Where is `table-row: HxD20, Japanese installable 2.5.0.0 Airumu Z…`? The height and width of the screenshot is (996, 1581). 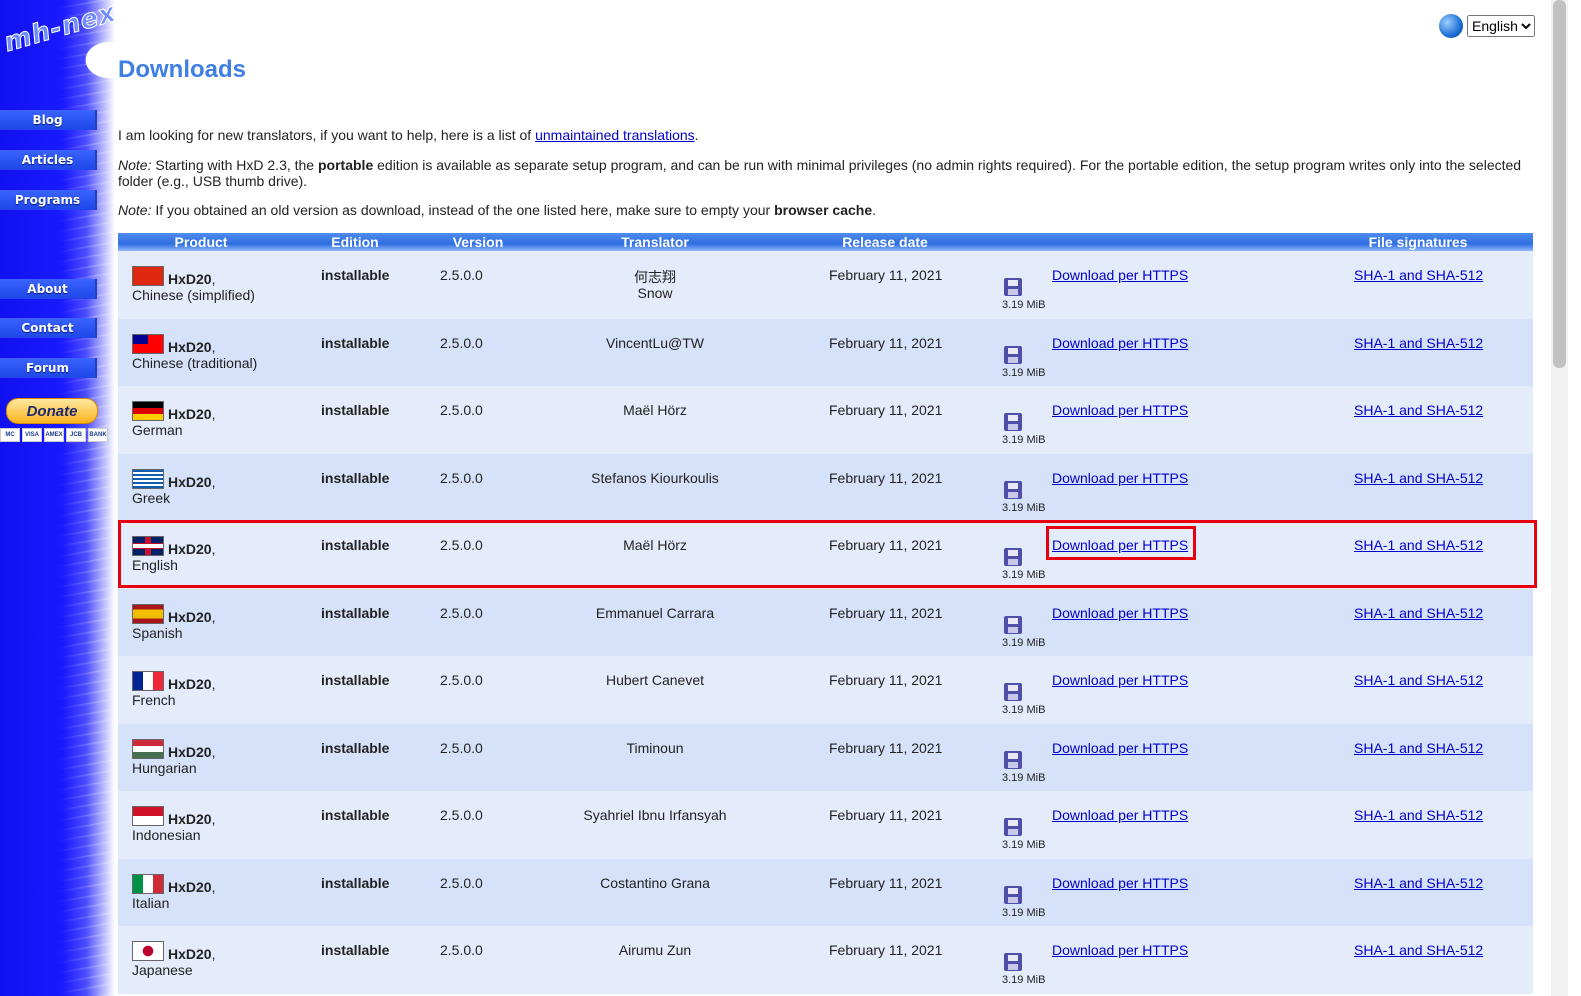
table-row: HxD20, Japanese installable 2.5.0.0 Airumu Z… is located at coordinates (825, 960).